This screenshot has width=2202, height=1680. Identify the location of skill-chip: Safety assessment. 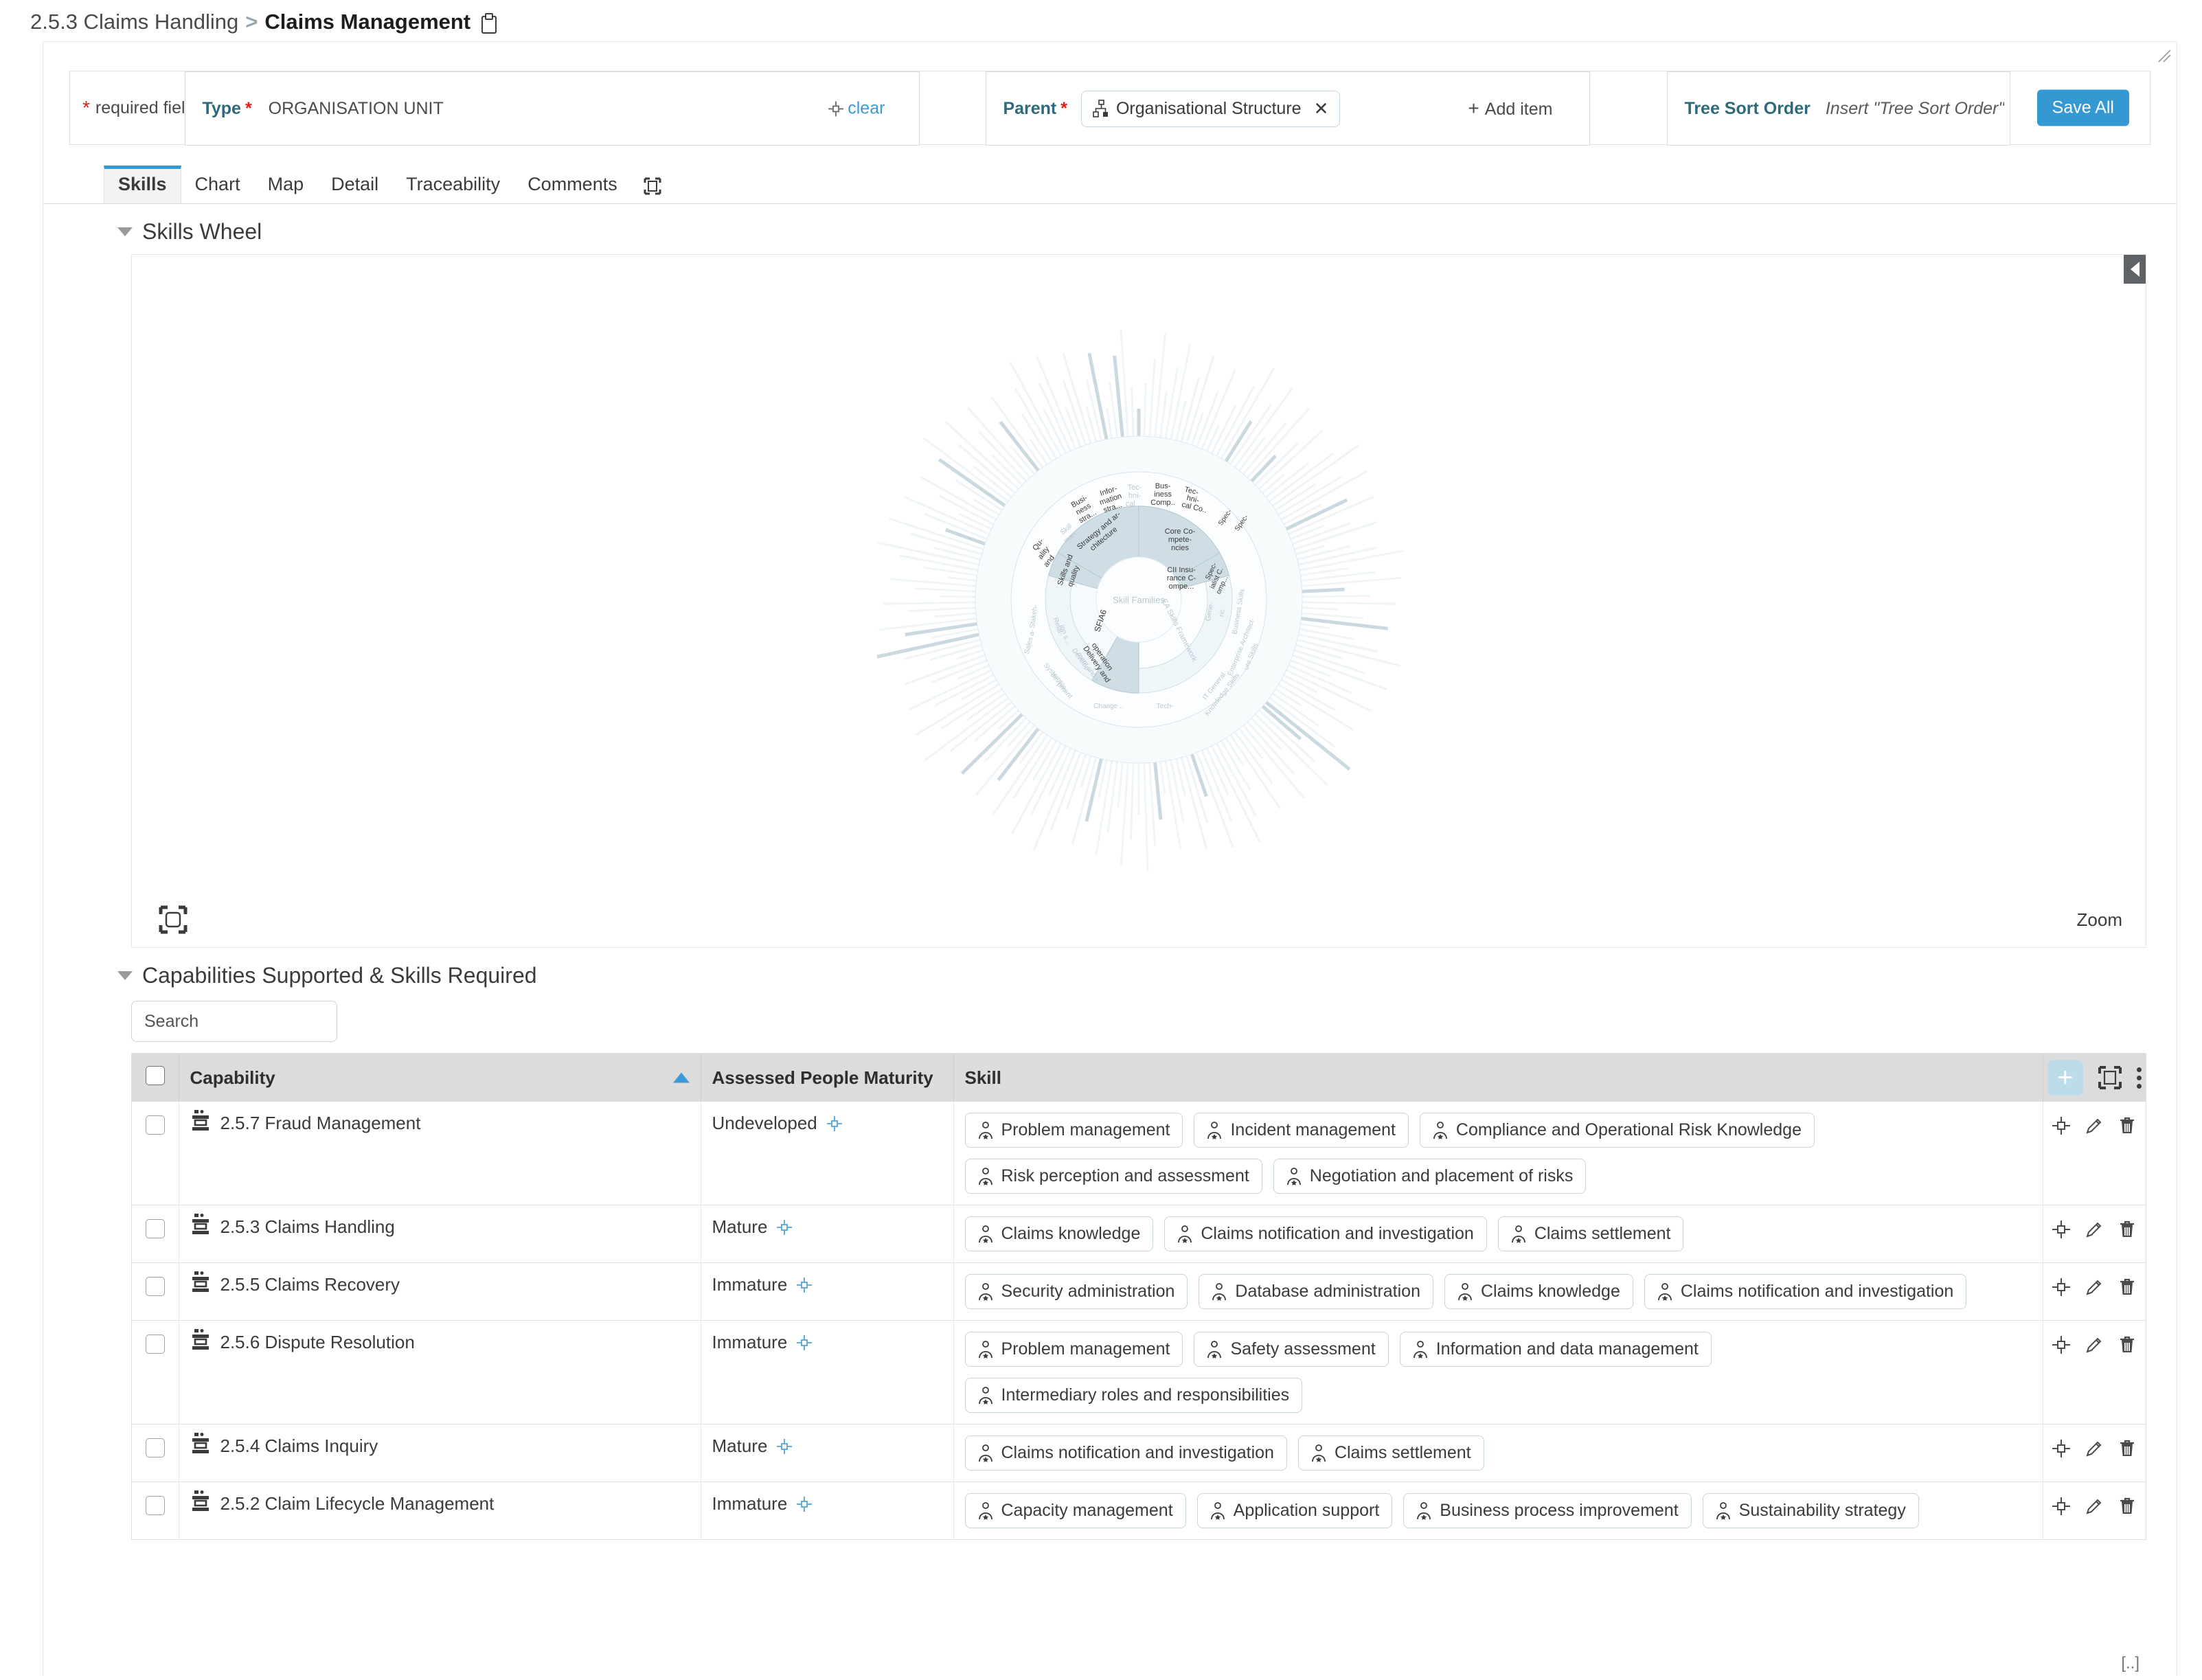
(1291, 1349).